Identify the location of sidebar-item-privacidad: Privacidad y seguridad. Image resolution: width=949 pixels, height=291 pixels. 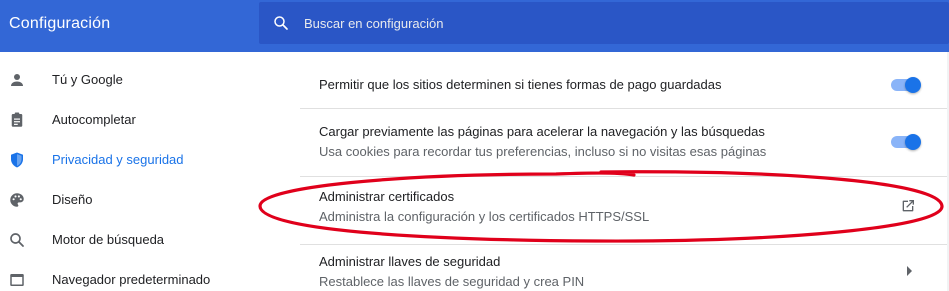
(120, 160).